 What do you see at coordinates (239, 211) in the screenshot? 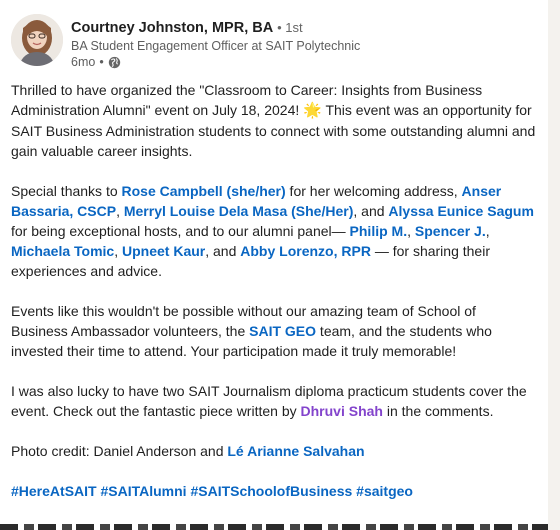
I see `mention-link: Merryl Louise Dela Masa (She/Her)` at bounding box center [239, 211].